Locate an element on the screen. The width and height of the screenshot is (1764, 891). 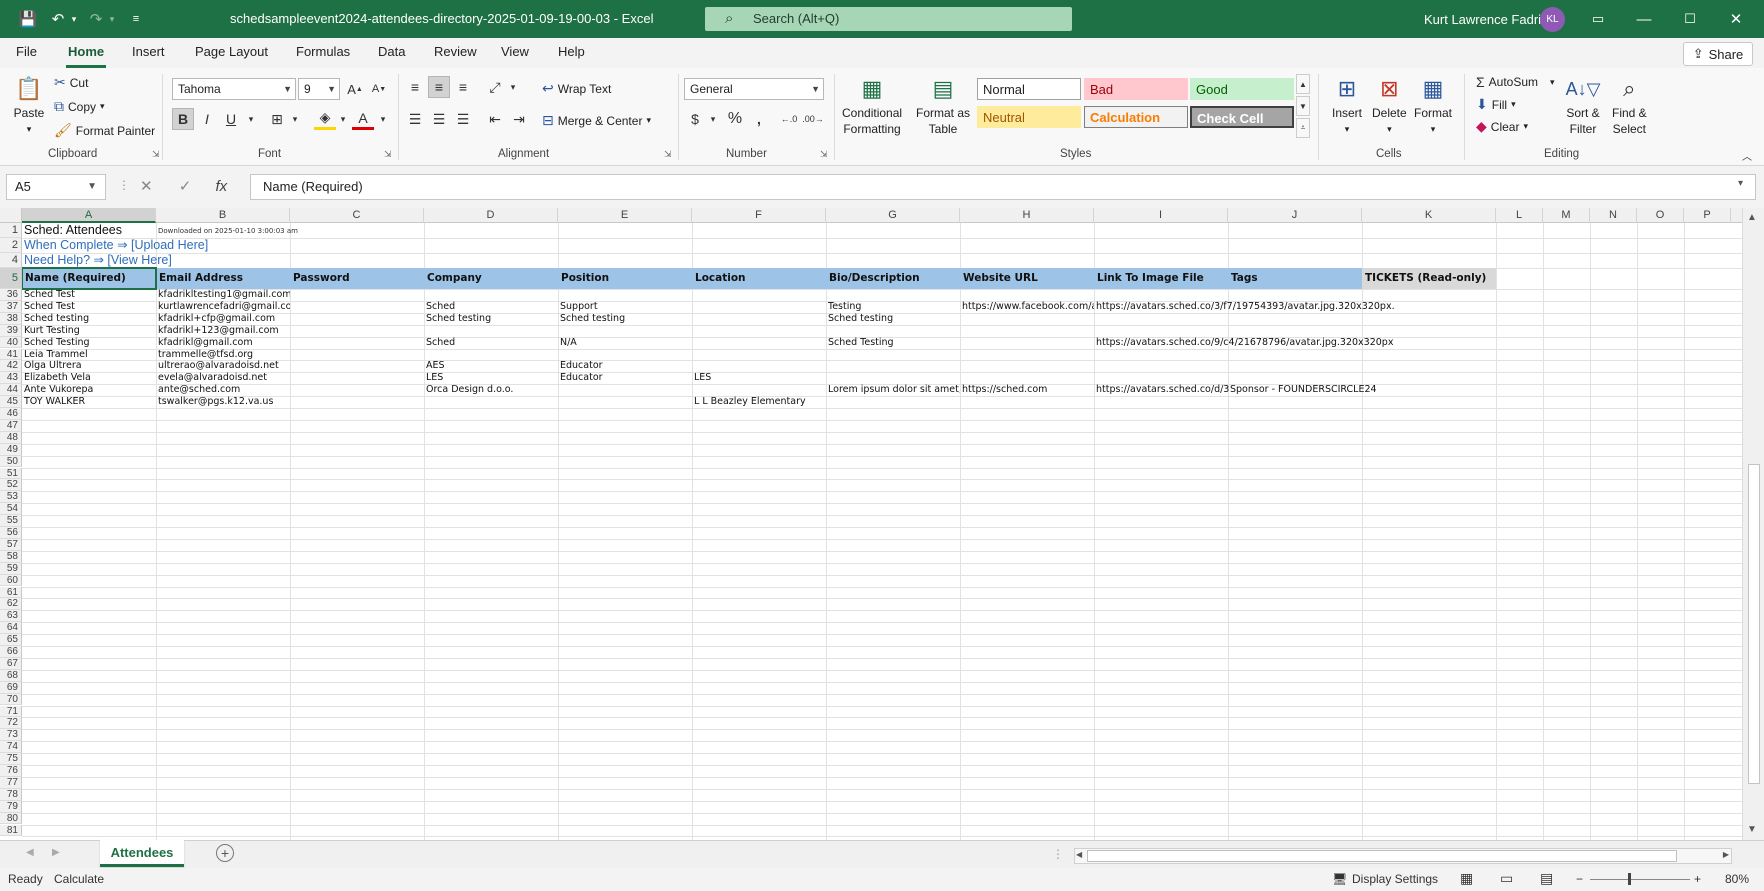
formula-input: Name (Required) is located at coordinates (1003, 187).